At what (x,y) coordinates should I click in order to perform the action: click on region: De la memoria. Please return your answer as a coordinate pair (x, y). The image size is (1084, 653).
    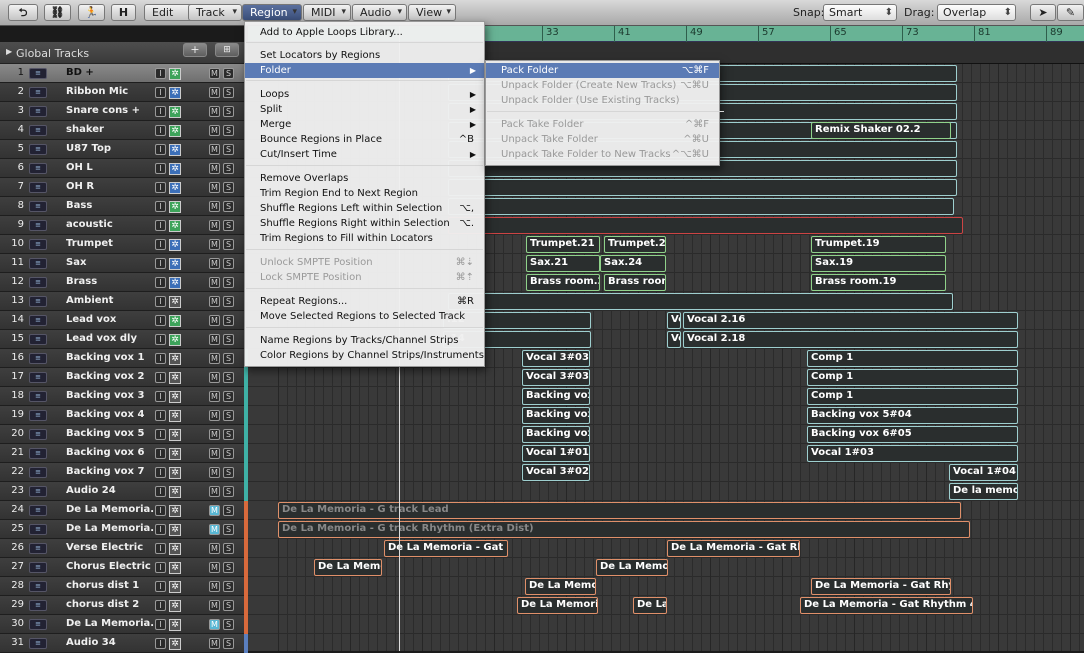
    Looking at the image, I should click on (983, 491).